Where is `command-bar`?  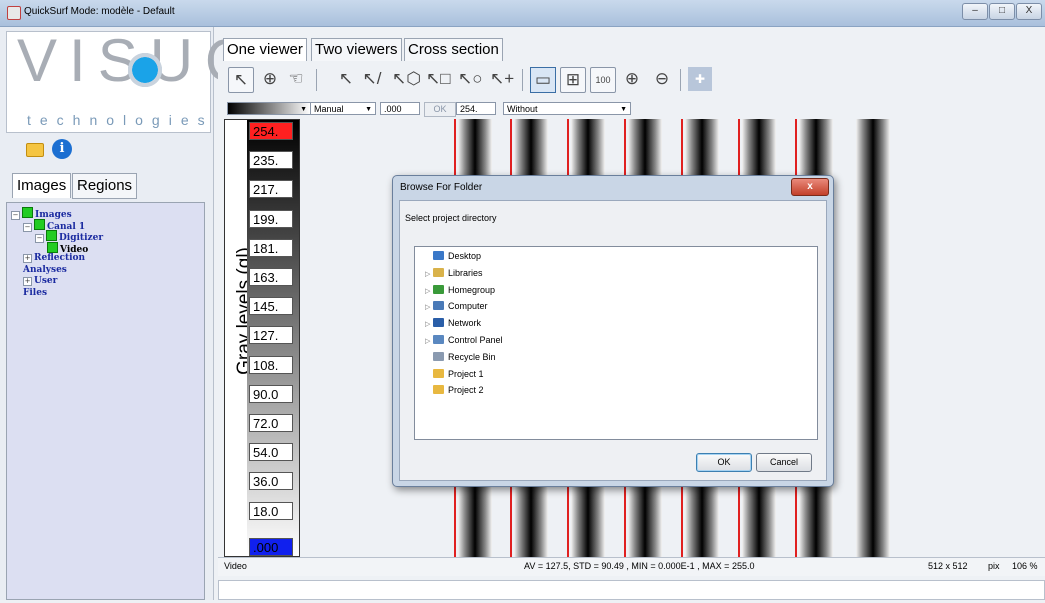
command-bar is located at coordinates (631, 590).